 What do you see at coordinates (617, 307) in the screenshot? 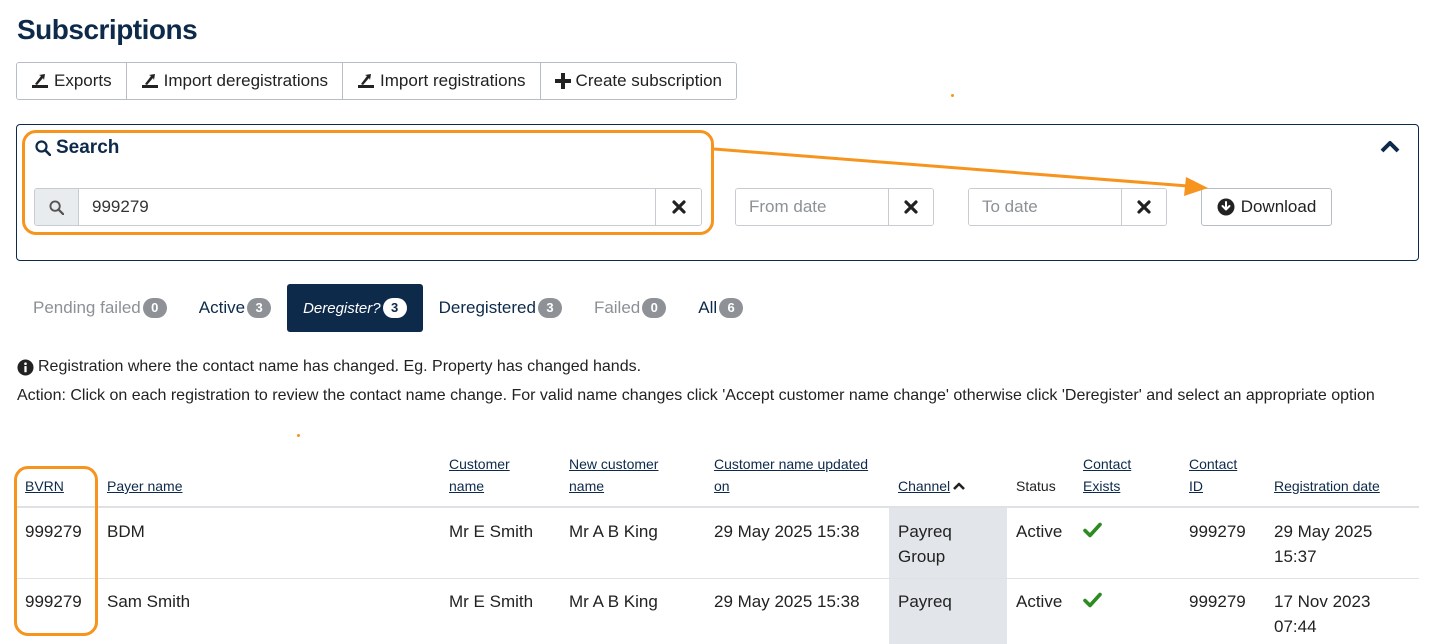
I see `tab-label: Failed` at bounding box center [617, 307].